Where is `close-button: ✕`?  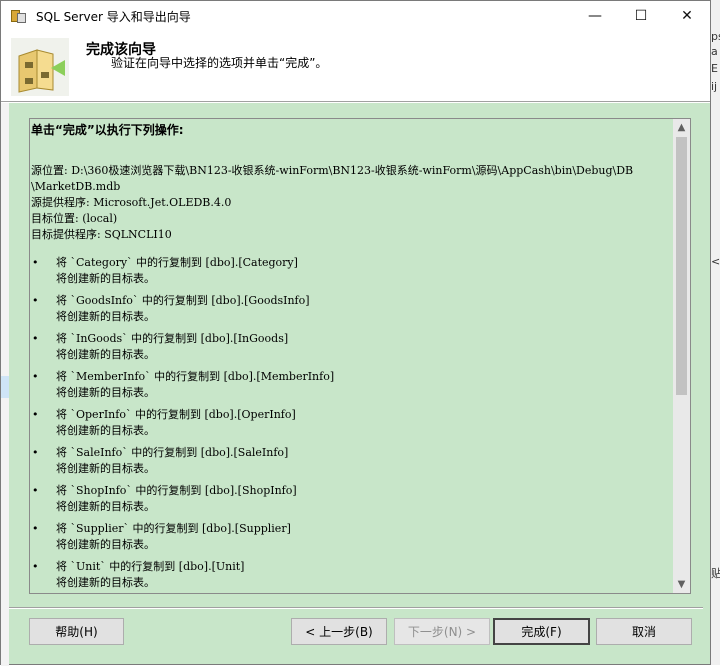 close-button: ✕ is located at coordinates (687, 16).